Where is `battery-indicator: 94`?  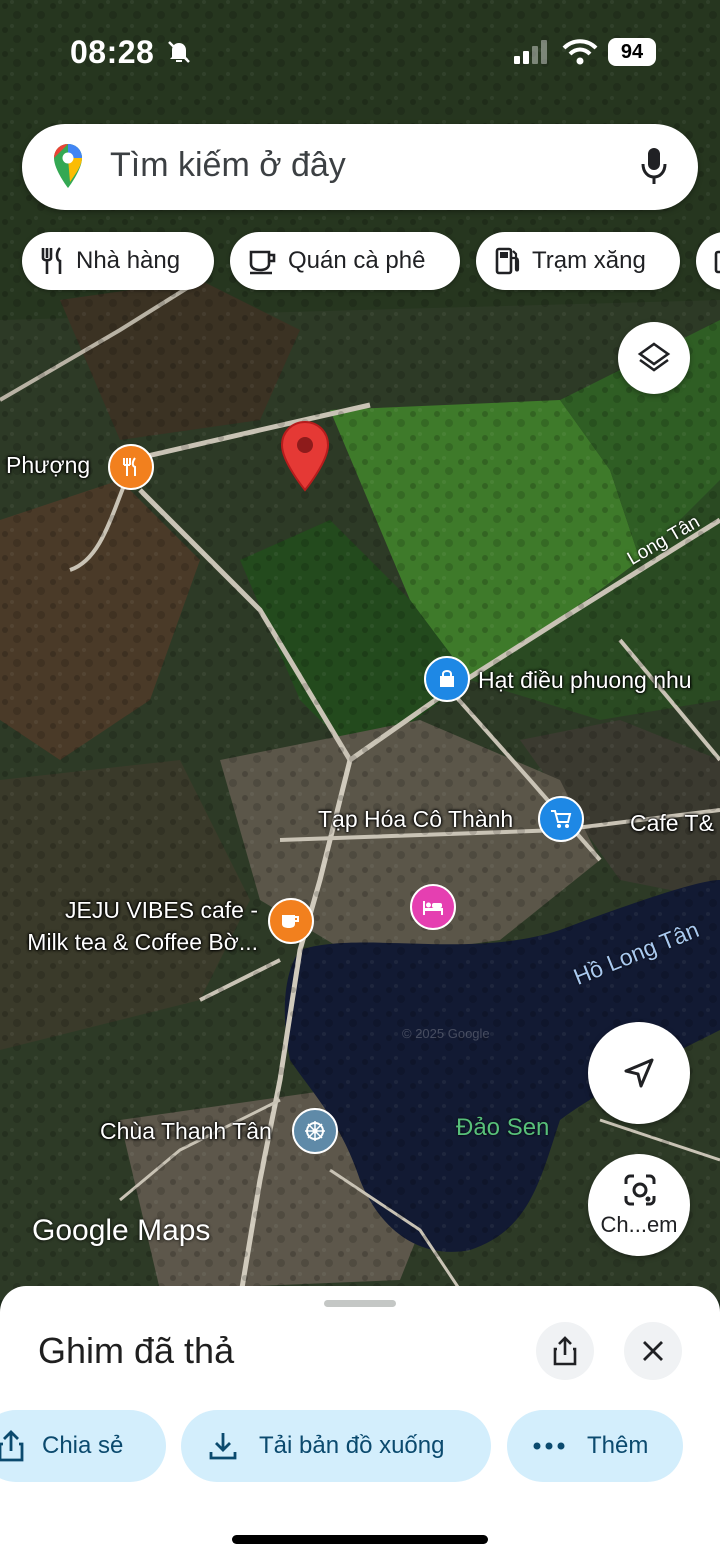
battery-indicator: 94 is located at coordinates (632, 52).